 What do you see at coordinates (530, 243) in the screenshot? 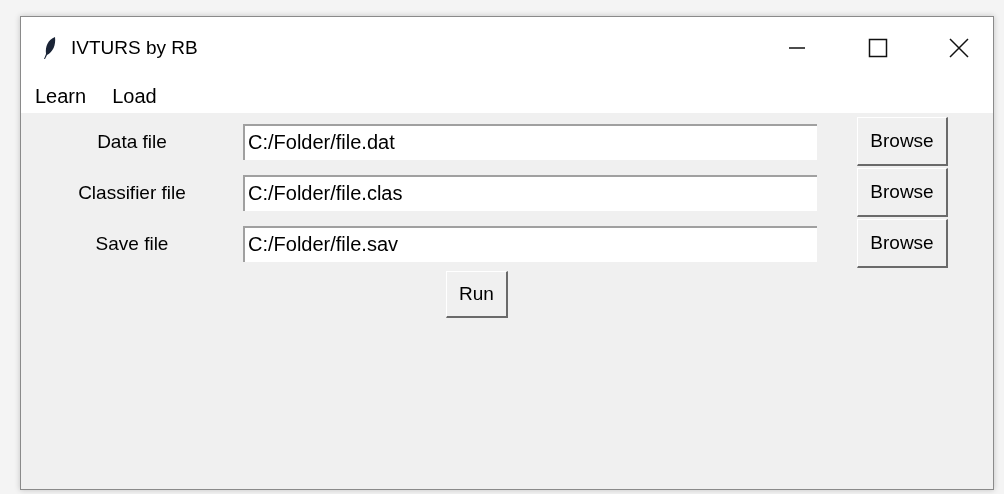
I see `path-field: C:/Folder/file.sav` at bounding box center [530, 243].